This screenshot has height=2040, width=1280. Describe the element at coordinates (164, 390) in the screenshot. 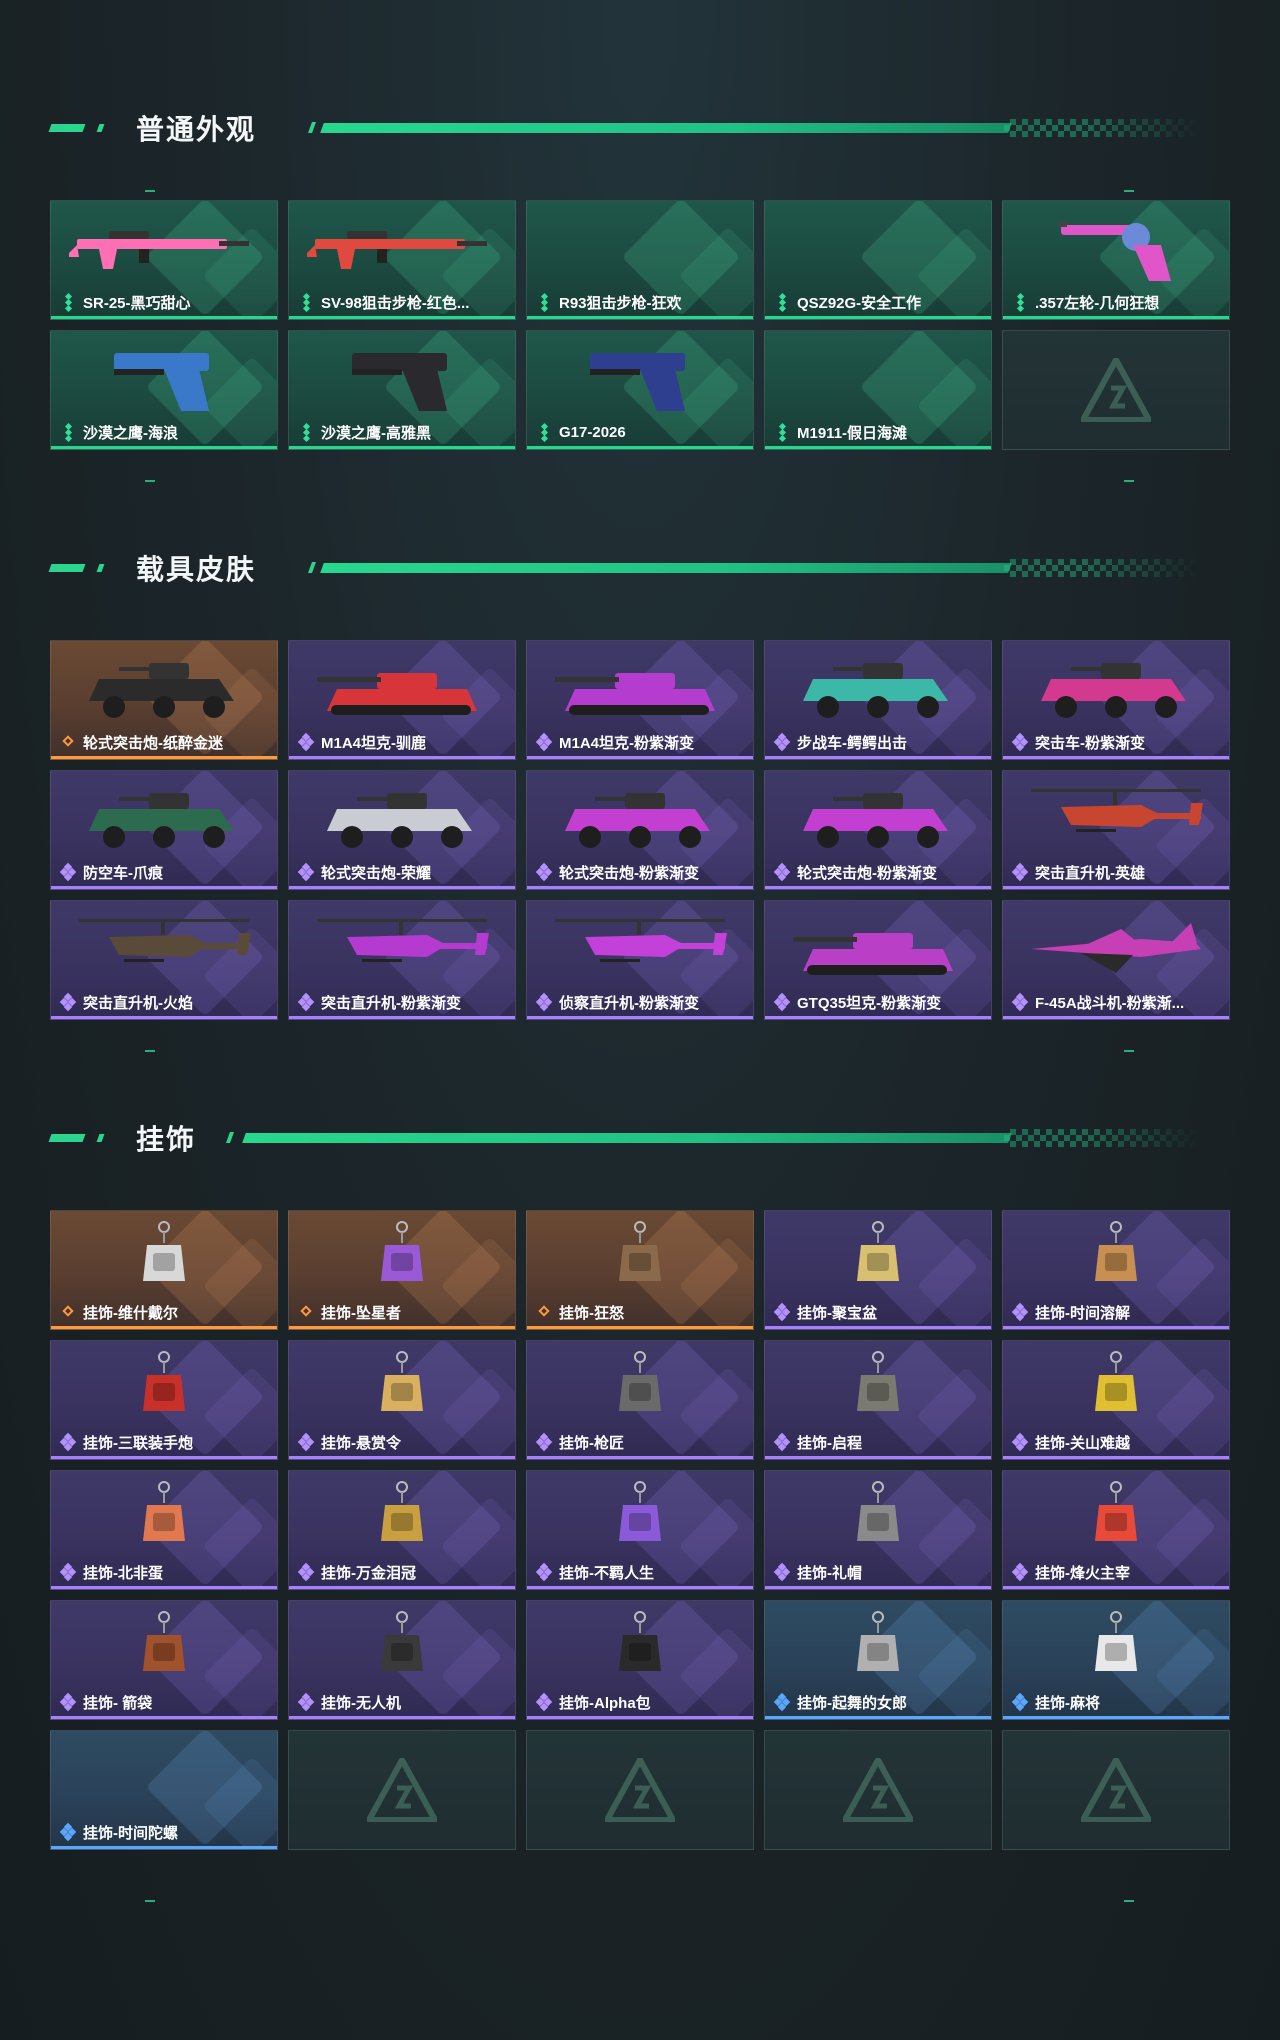

I see `item-card: 沙漠之鹰-海浪` at that location.